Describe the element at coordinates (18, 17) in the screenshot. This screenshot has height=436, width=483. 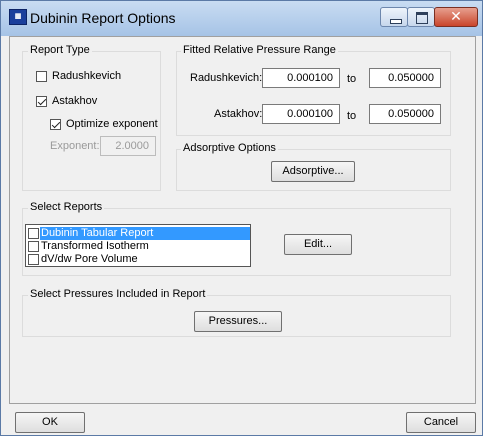
I see `app-icon: ▦` at that location.